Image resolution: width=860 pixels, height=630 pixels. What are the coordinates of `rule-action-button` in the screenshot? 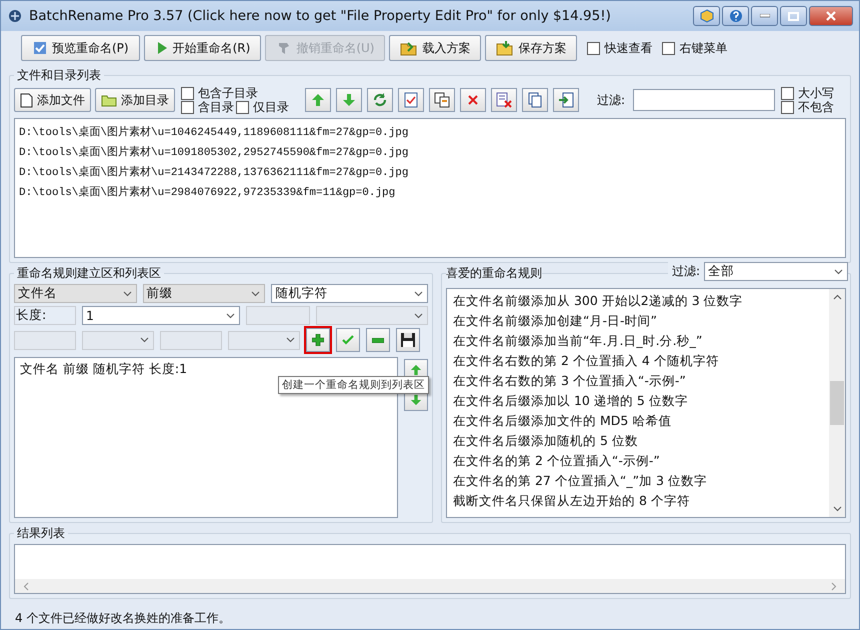 It's located at (408, 340).